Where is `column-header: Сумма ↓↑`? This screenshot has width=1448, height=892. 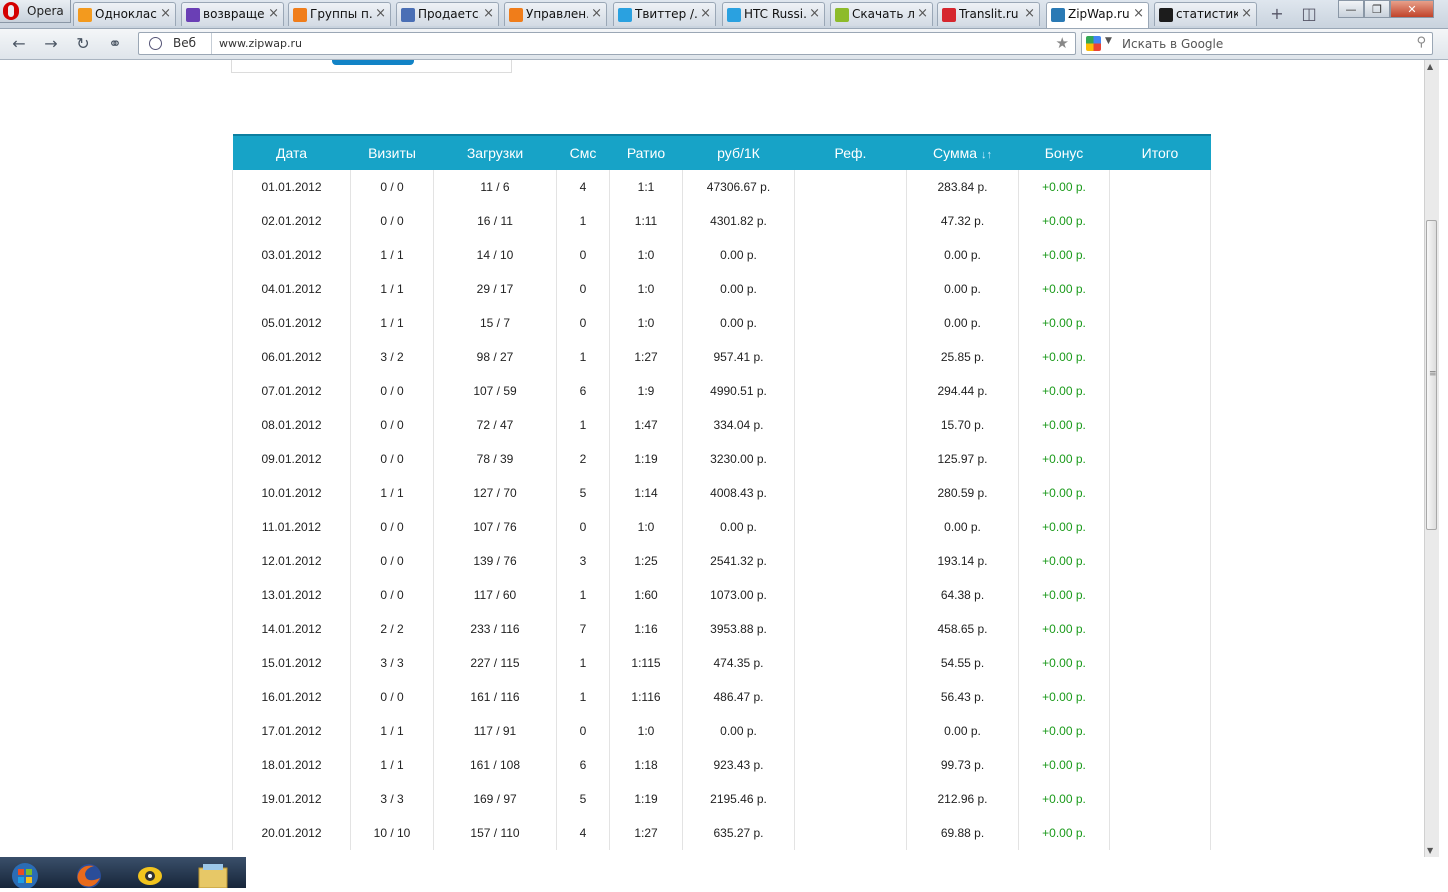
column-header: Сумма ↓↑ is located at coordinates (962, 152).